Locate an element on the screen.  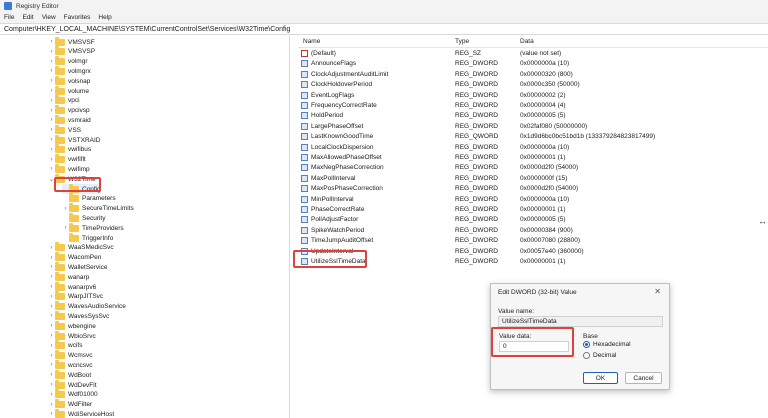
tree-item: TriggerInfo is located at coordinates (87, 237).